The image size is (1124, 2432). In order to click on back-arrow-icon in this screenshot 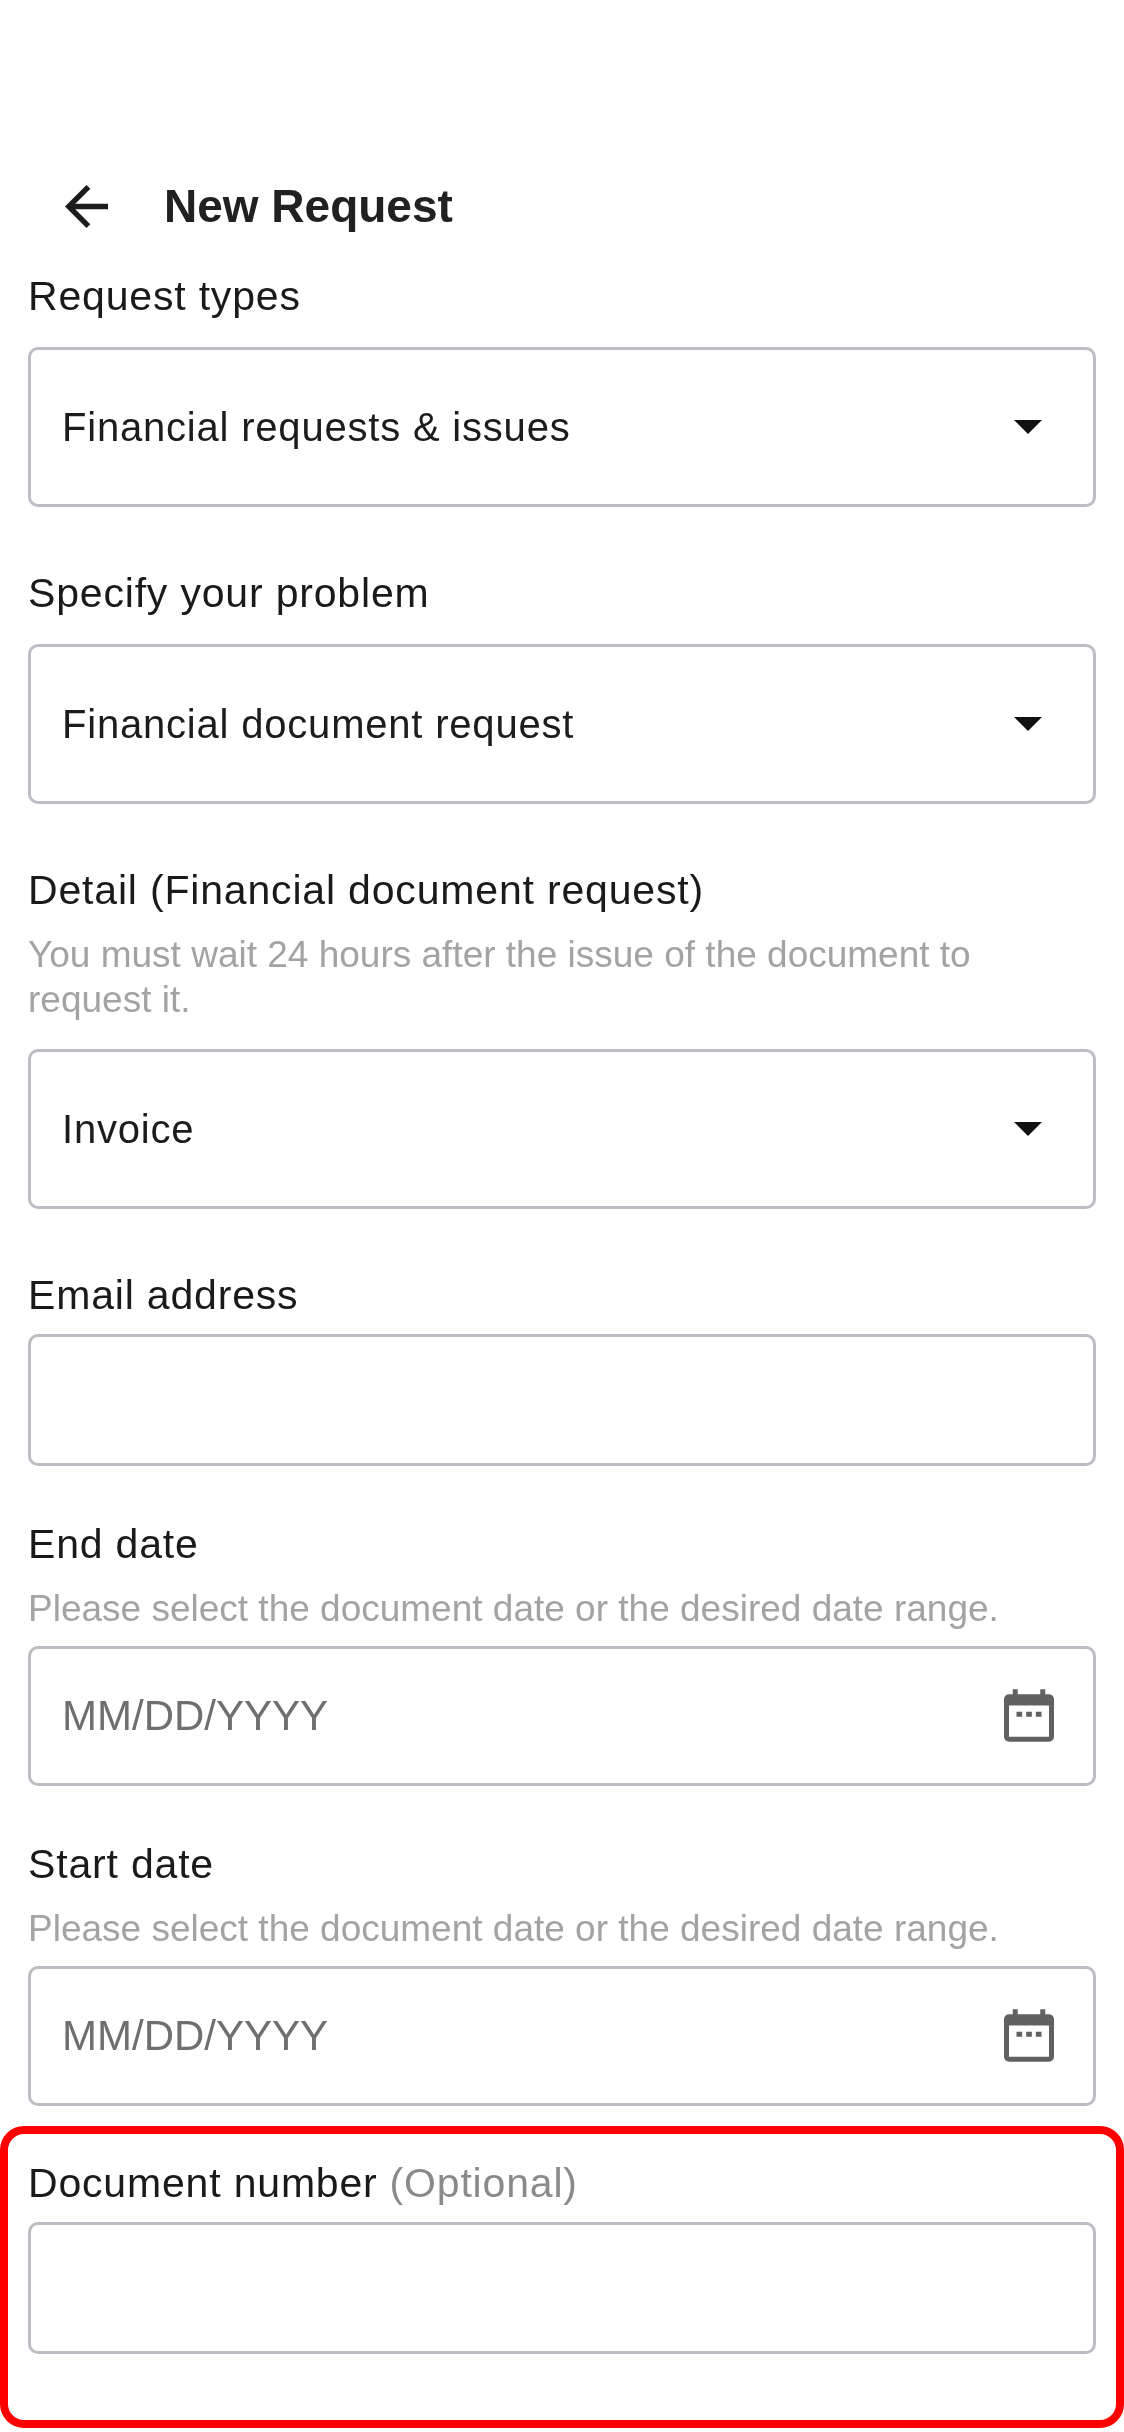, I will do `click(86, 206)`.